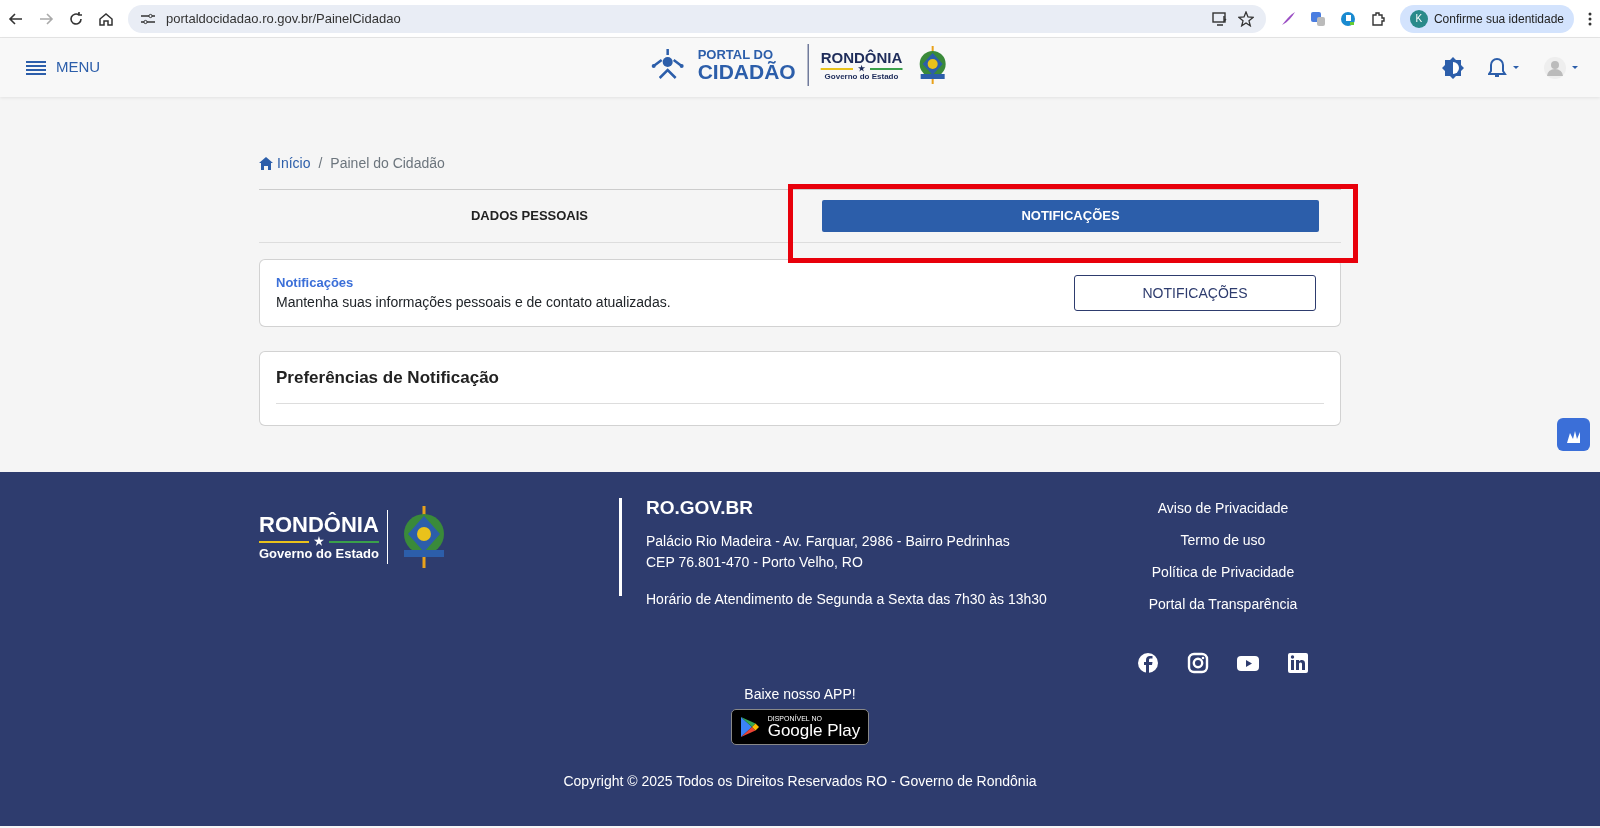 The height and width of the screenshot is (828, 1600). What do you see at coordinates (36, 67) in the screenshot?
I see `menu-icon` at bounding box center [36, 67].